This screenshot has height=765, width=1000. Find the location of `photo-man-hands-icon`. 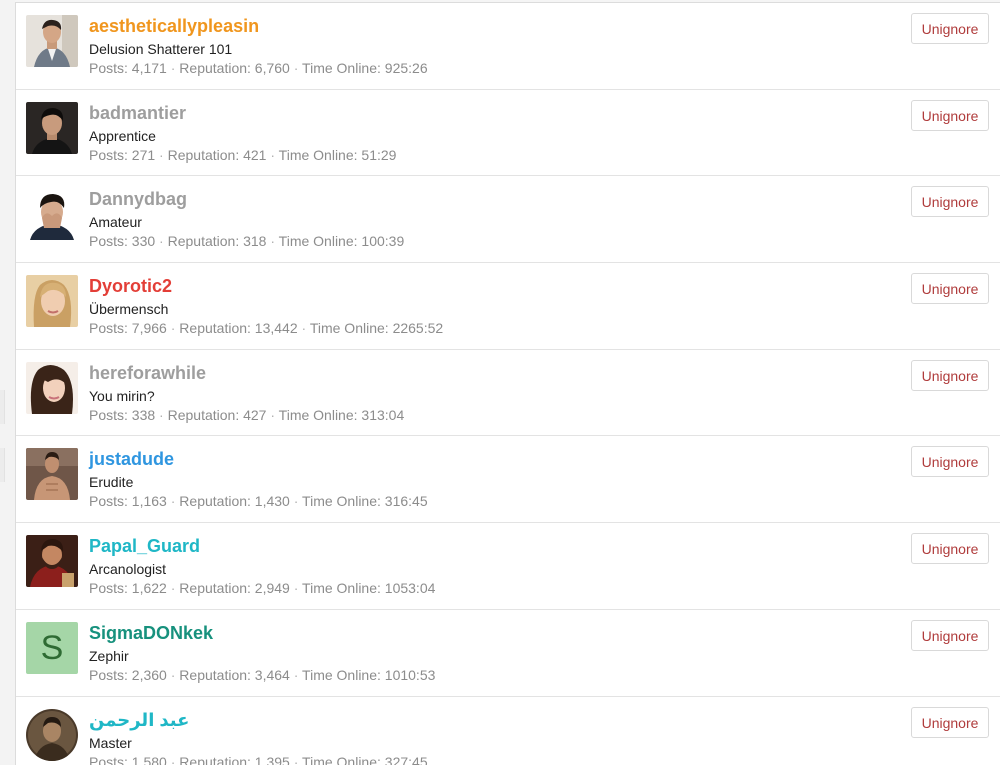

photo-man-hands-icon is located at coordinates (52, 214).